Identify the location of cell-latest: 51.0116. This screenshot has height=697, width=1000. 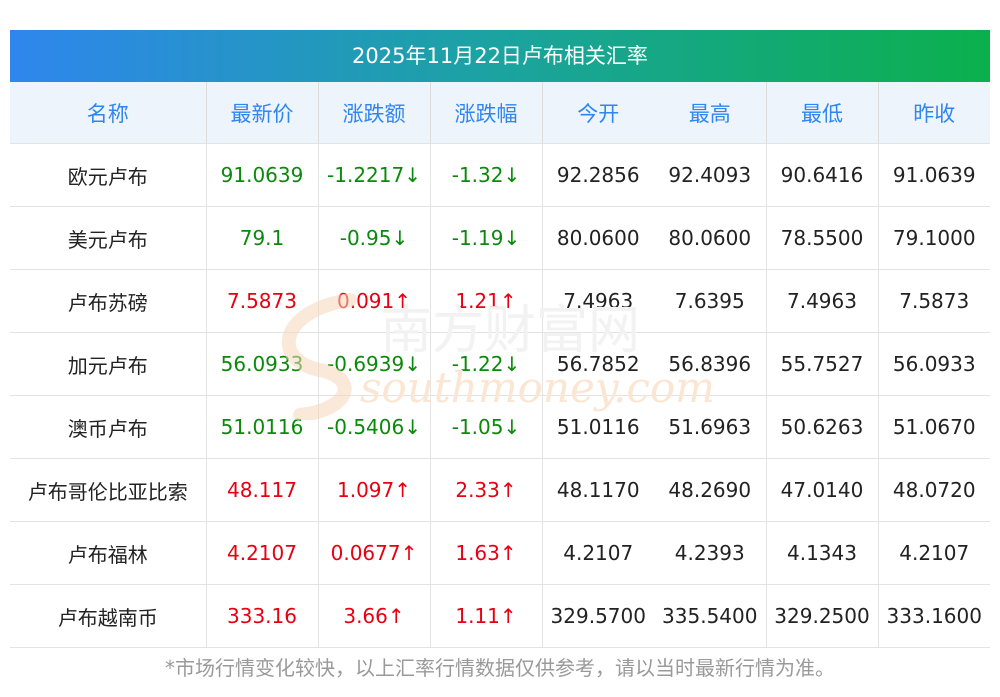
(261, 427).